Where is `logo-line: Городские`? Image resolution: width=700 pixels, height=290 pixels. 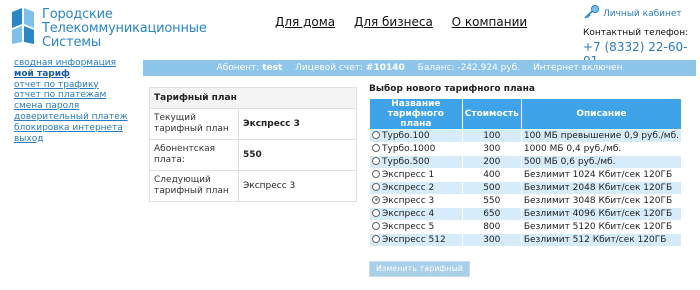 logo-line: Городские is located at coordinates (77, 14).